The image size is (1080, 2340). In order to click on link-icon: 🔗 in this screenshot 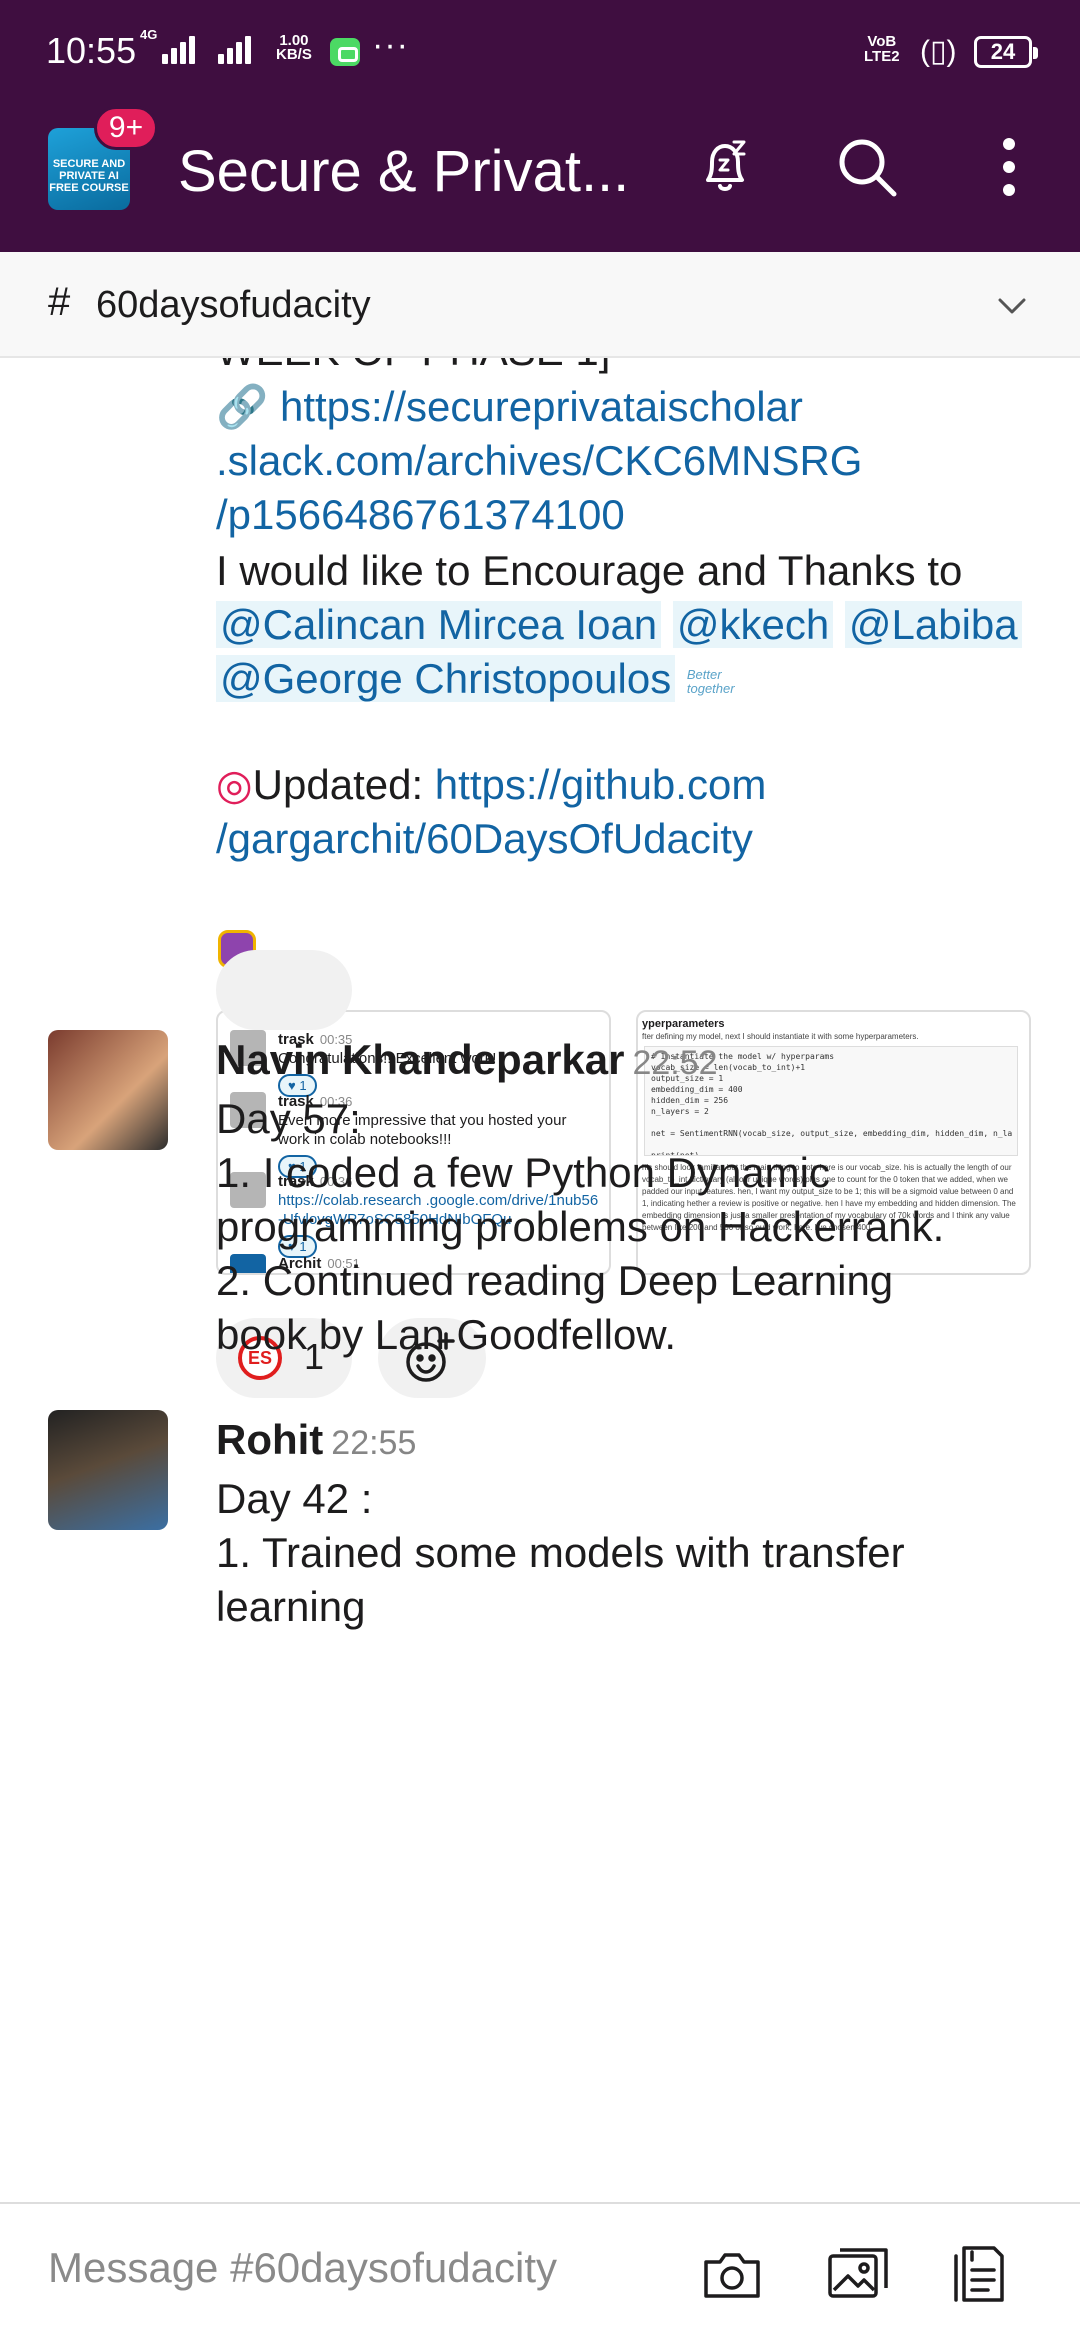, I will do `click(242, 406)`.